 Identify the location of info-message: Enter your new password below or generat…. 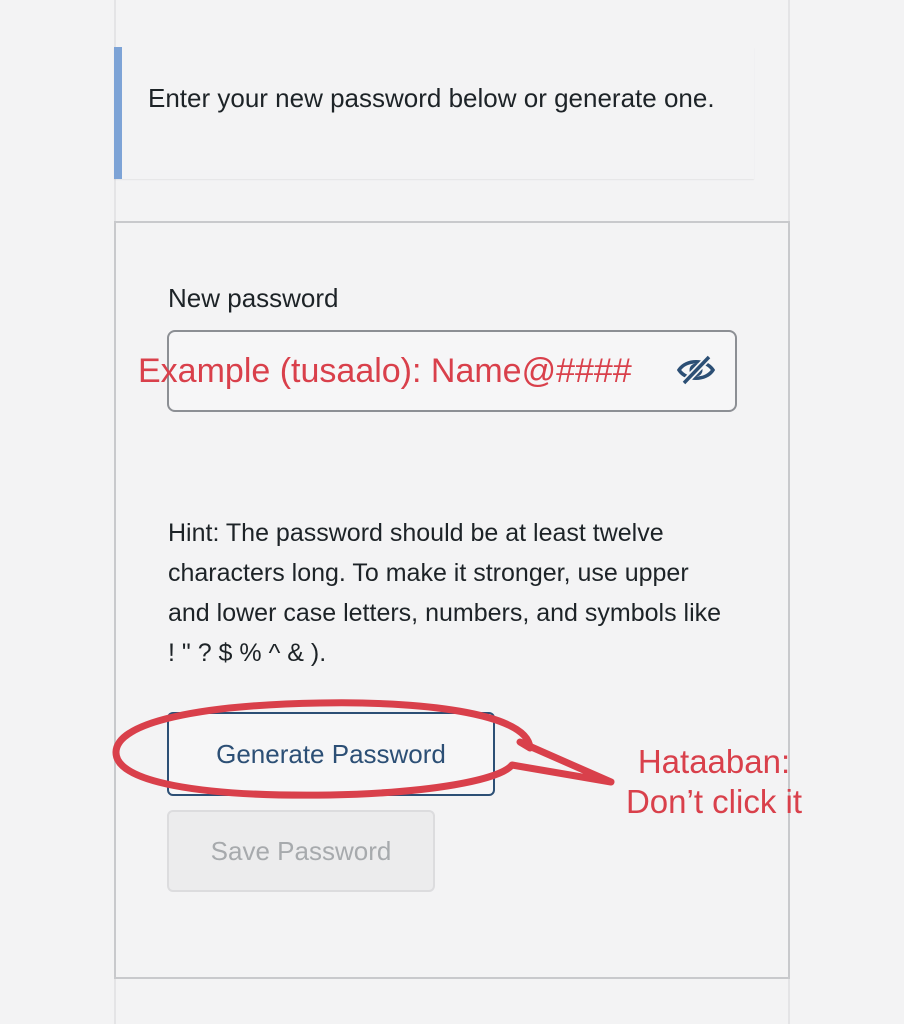
(434, 113).